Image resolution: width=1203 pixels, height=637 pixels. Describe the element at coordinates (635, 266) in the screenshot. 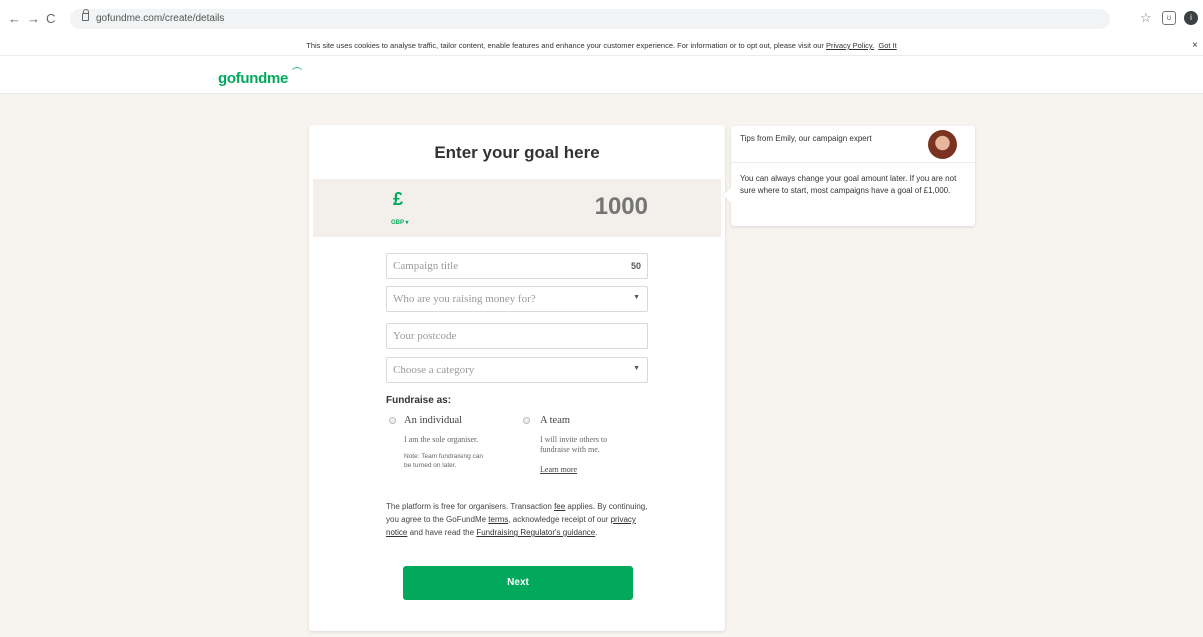

I see `character-count: 50` at that location.